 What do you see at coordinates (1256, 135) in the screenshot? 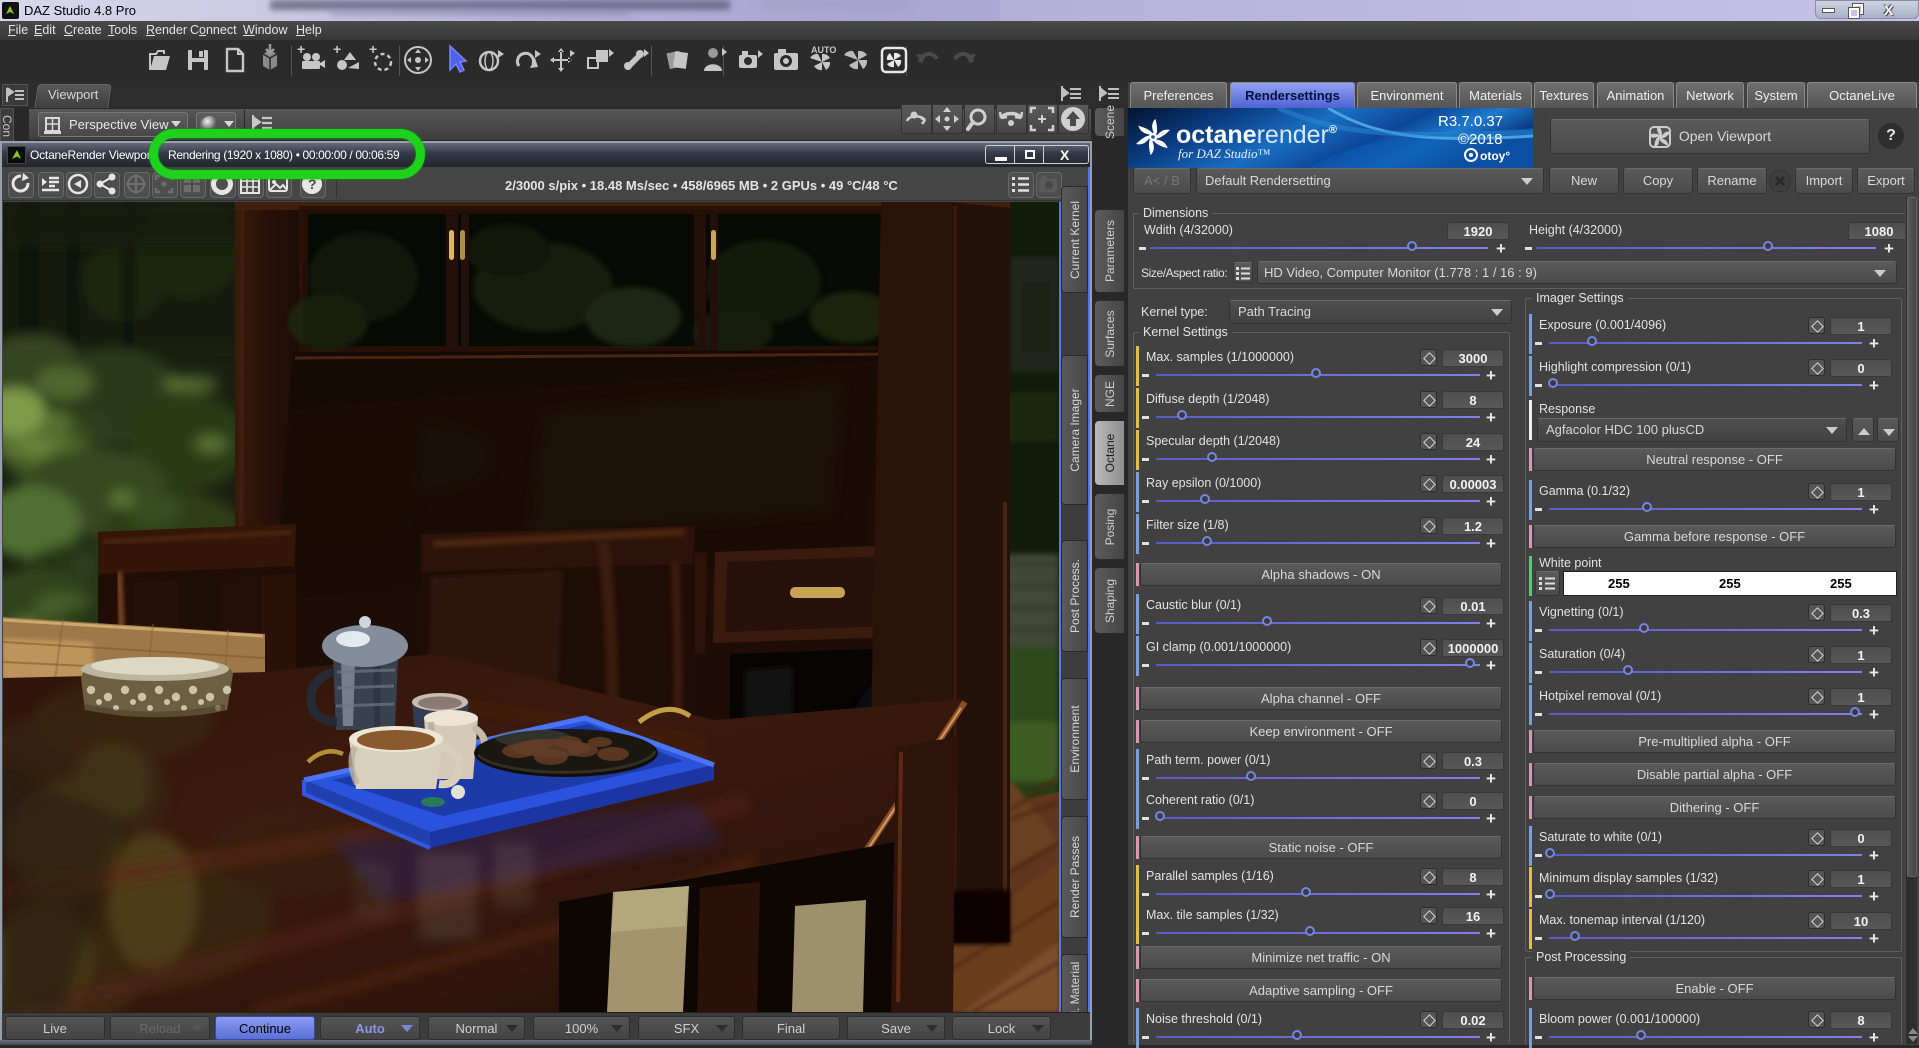
I see `svg-text: octanerender®` at bounding box center [1256, 135].